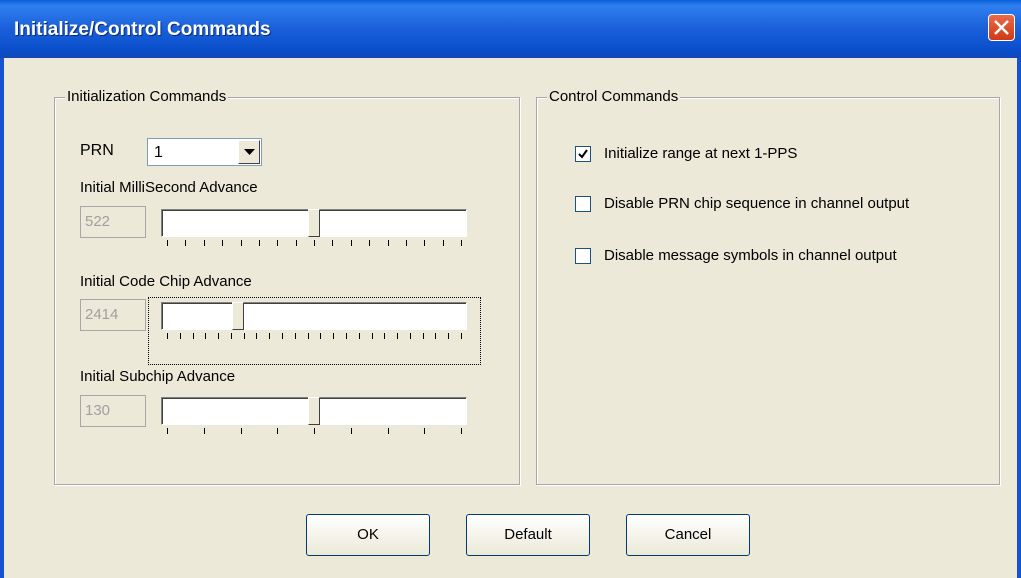  I want to click on check-icon, so click(583, 154).